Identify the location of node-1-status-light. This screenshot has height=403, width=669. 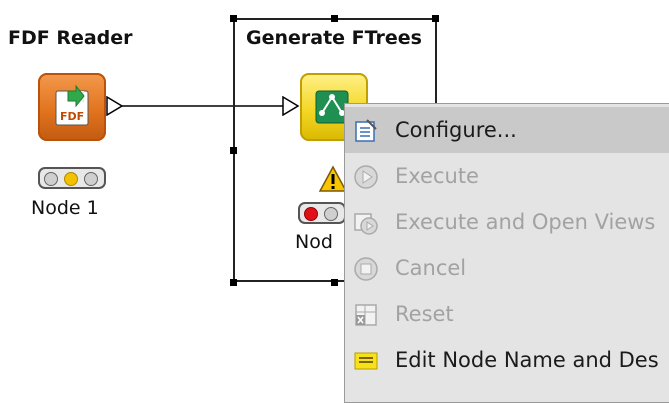
(72, 178).